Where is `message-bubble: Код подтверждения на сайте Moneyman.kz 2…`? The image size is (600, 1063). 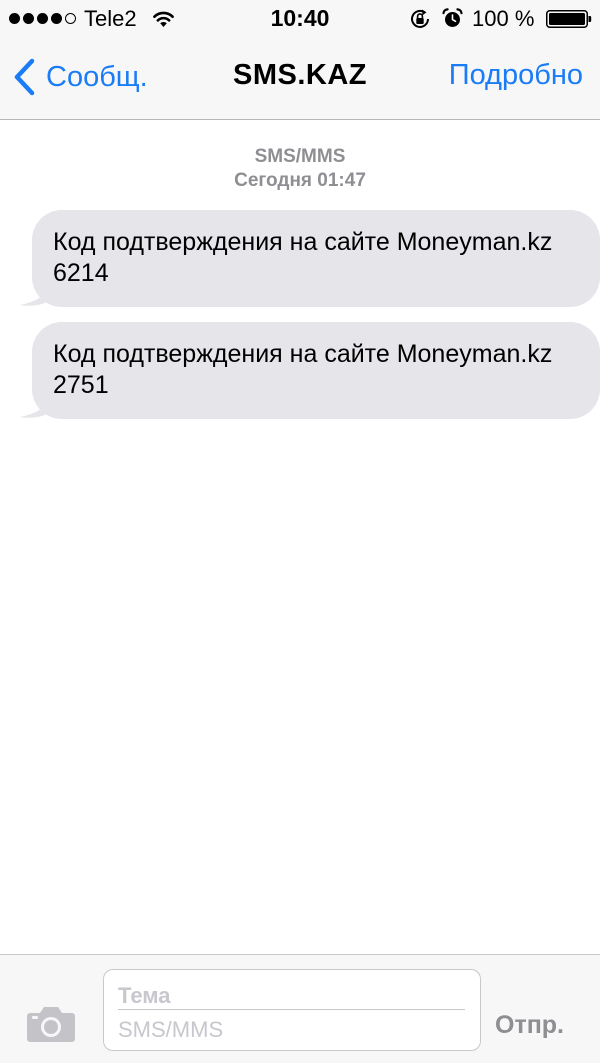 message-bubble: Код подтверждения на сайте Moneyman.kz 2… is located at coordinates (316, 370).